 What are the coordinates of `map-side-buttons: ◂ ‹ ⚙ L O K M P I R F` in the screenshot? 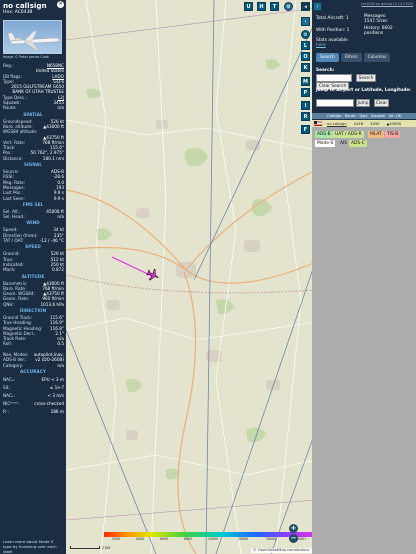 It's located at (305, 277).